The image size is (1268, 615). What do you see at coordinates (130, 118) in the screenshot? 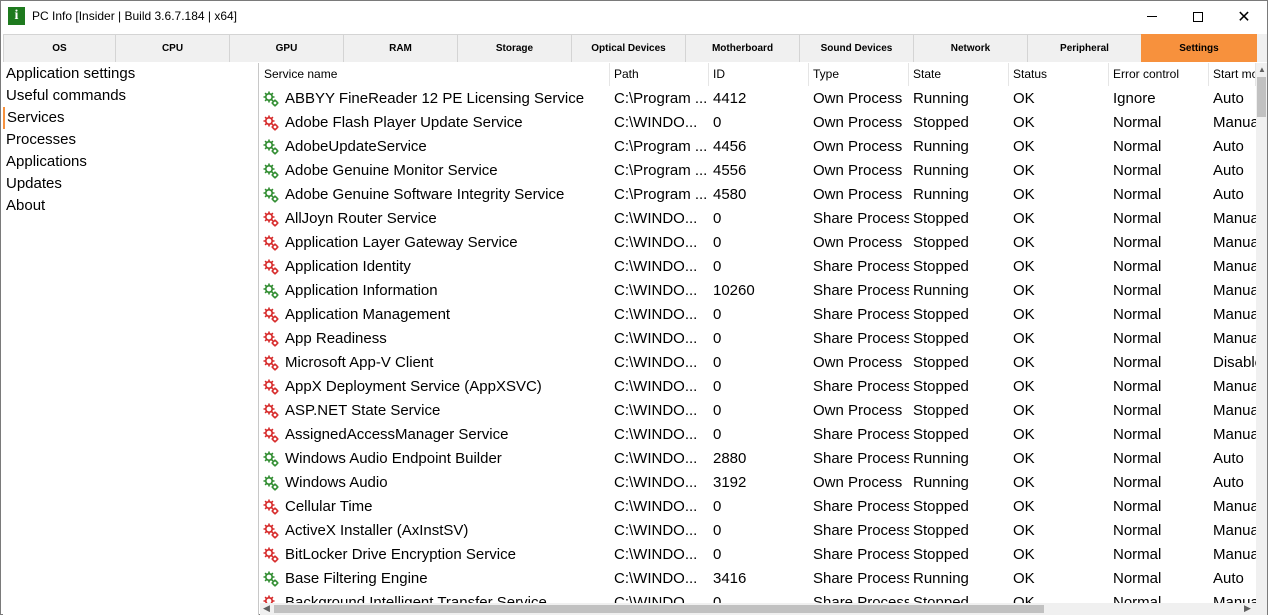
I see `sidebar-item-services: Services` at bounding box center [130, 118].